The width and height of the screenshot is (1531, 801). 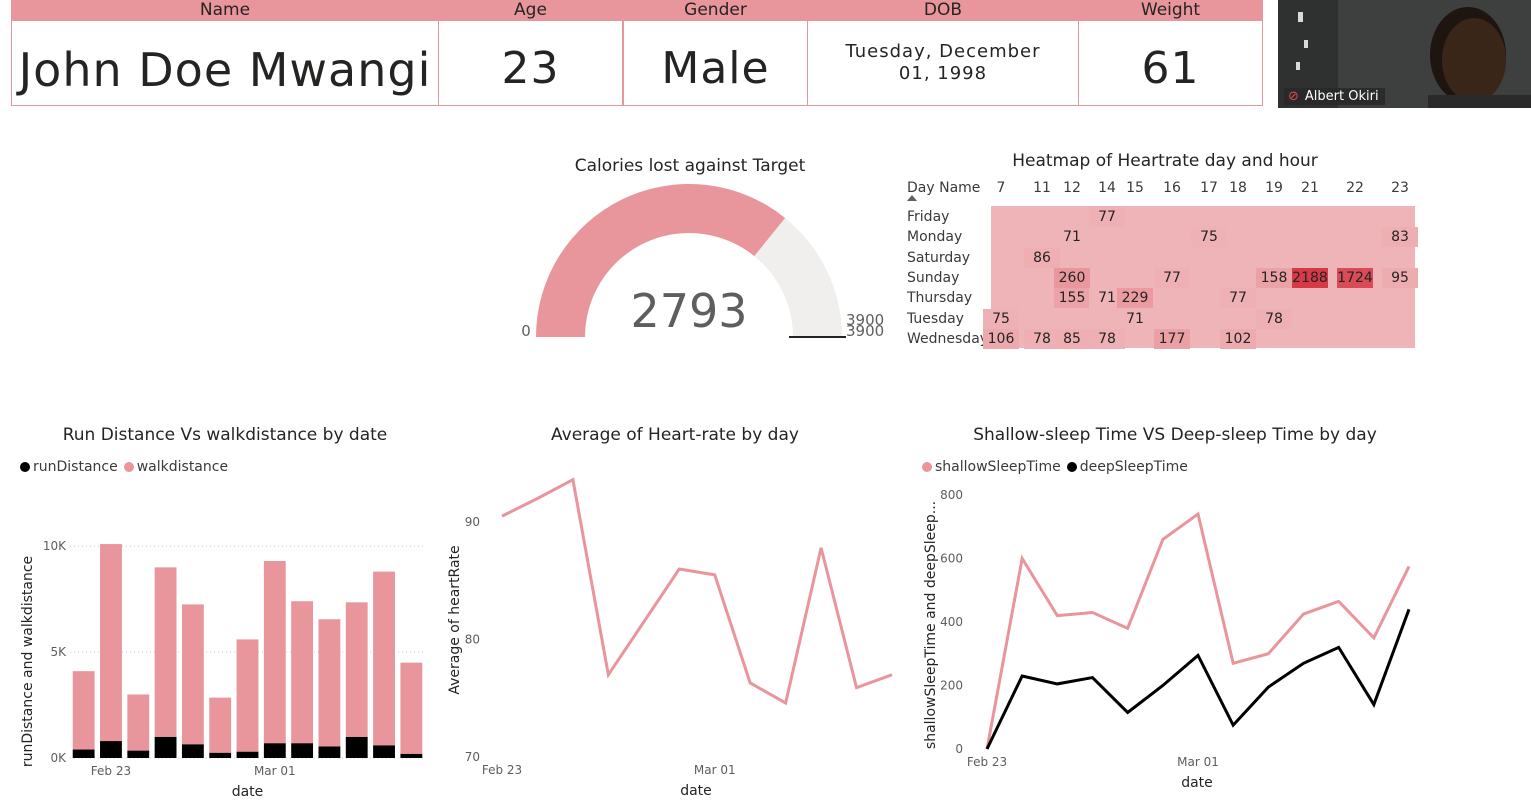 What do you see at coordinates (1165, 161) in the screenshot?
I see `heatmap-title: Heatmap of Heartrate day and hour` at bounding box center [1165, 161].